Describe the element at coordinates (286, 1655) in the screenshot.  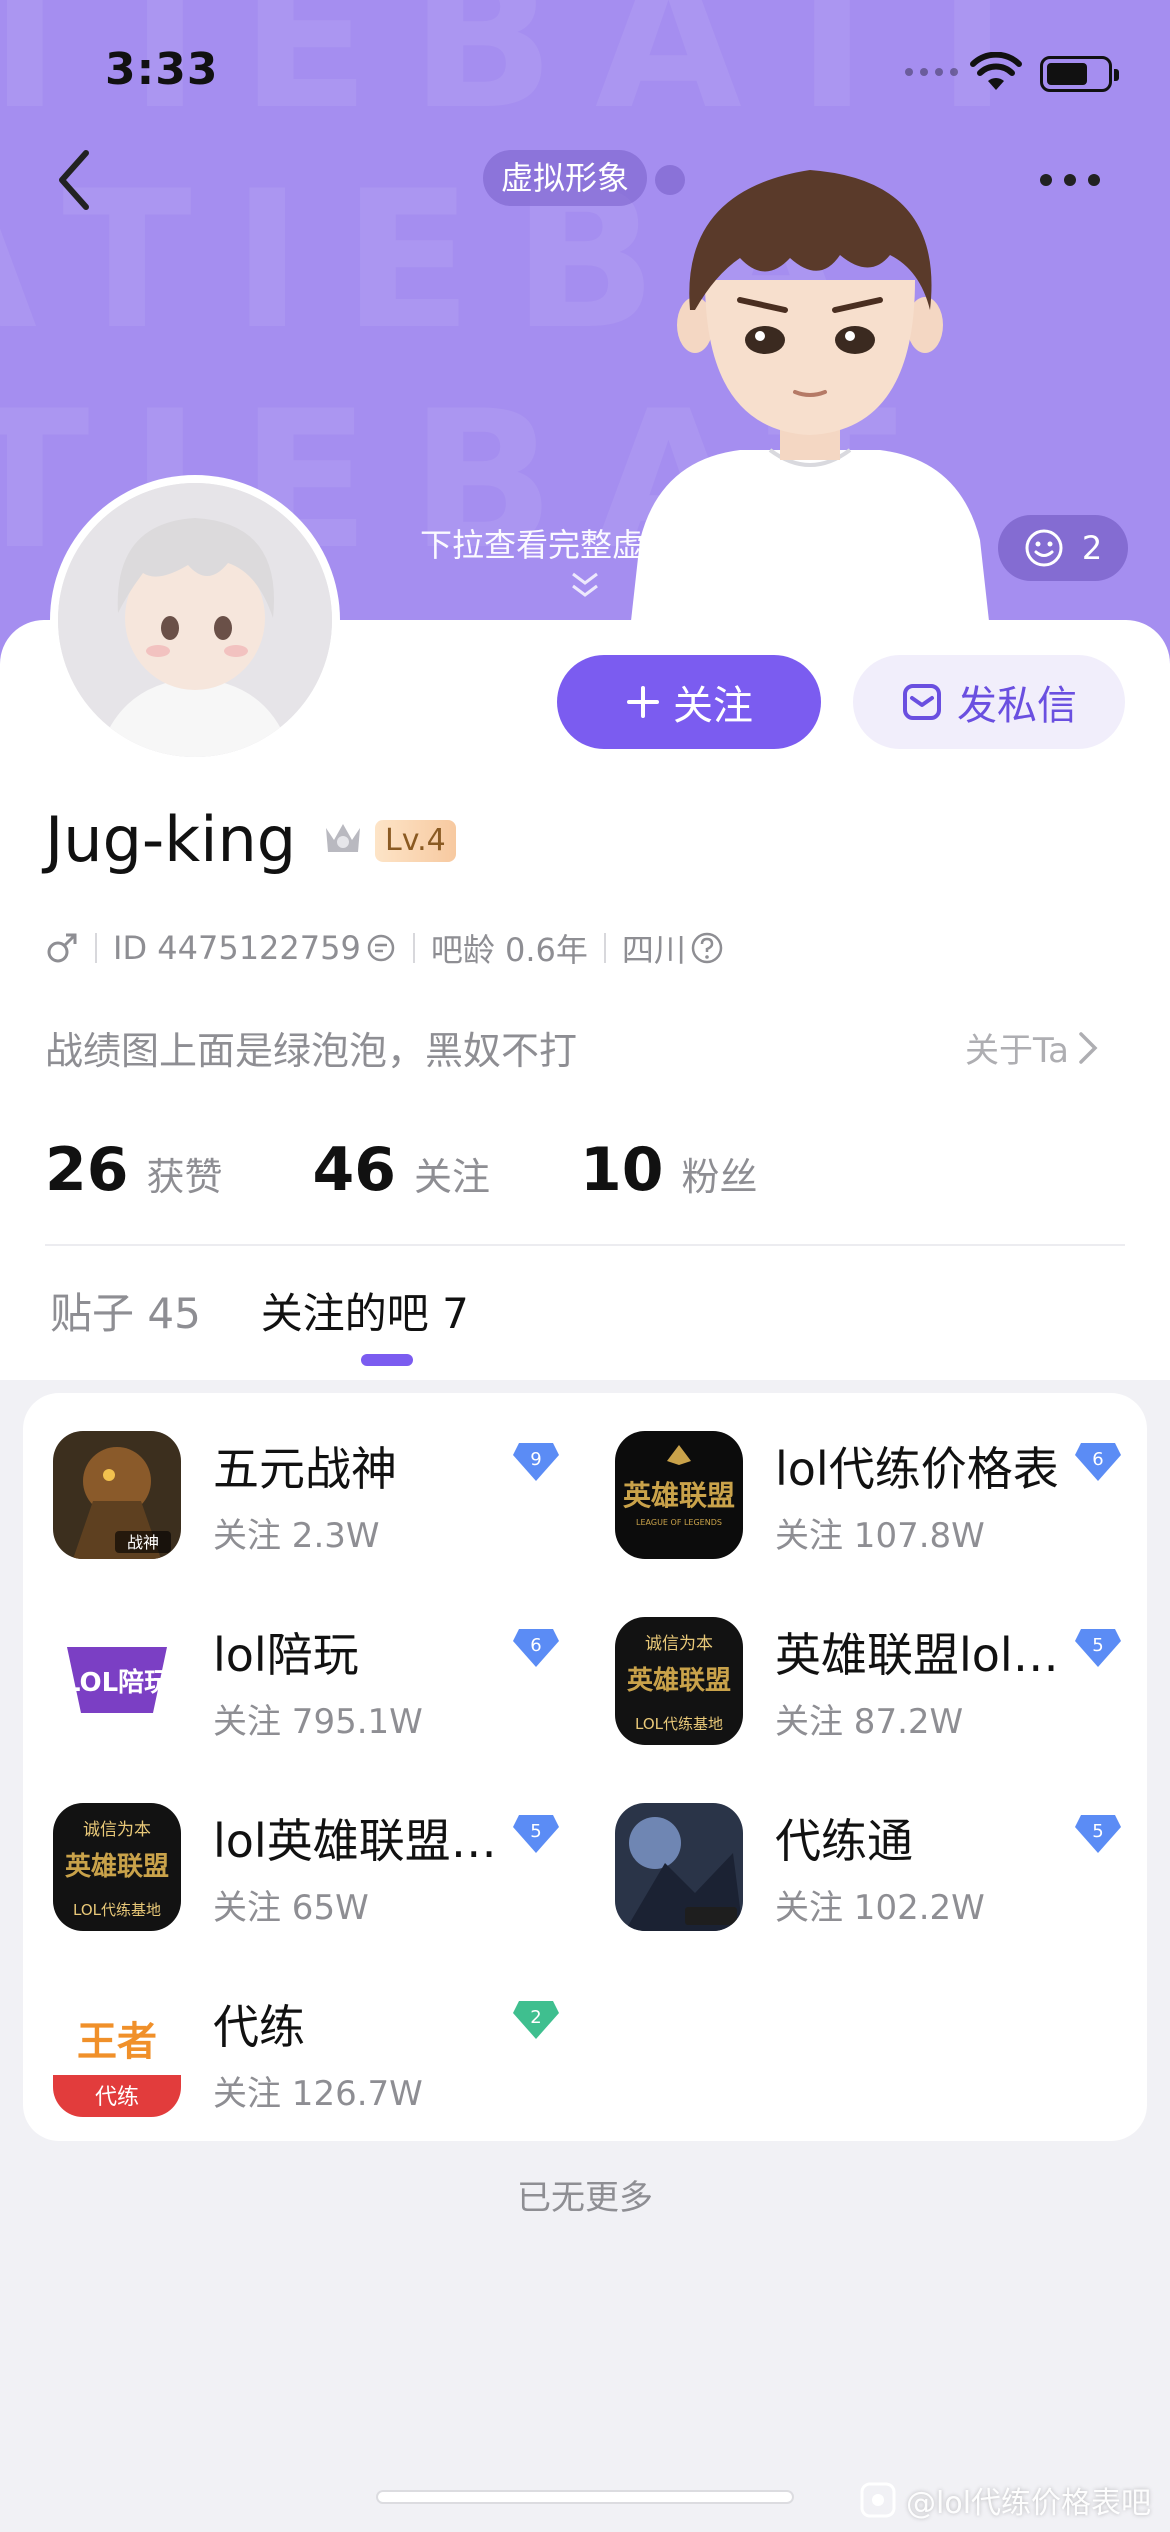
I see `forum-name: lol陪玩` at that location.